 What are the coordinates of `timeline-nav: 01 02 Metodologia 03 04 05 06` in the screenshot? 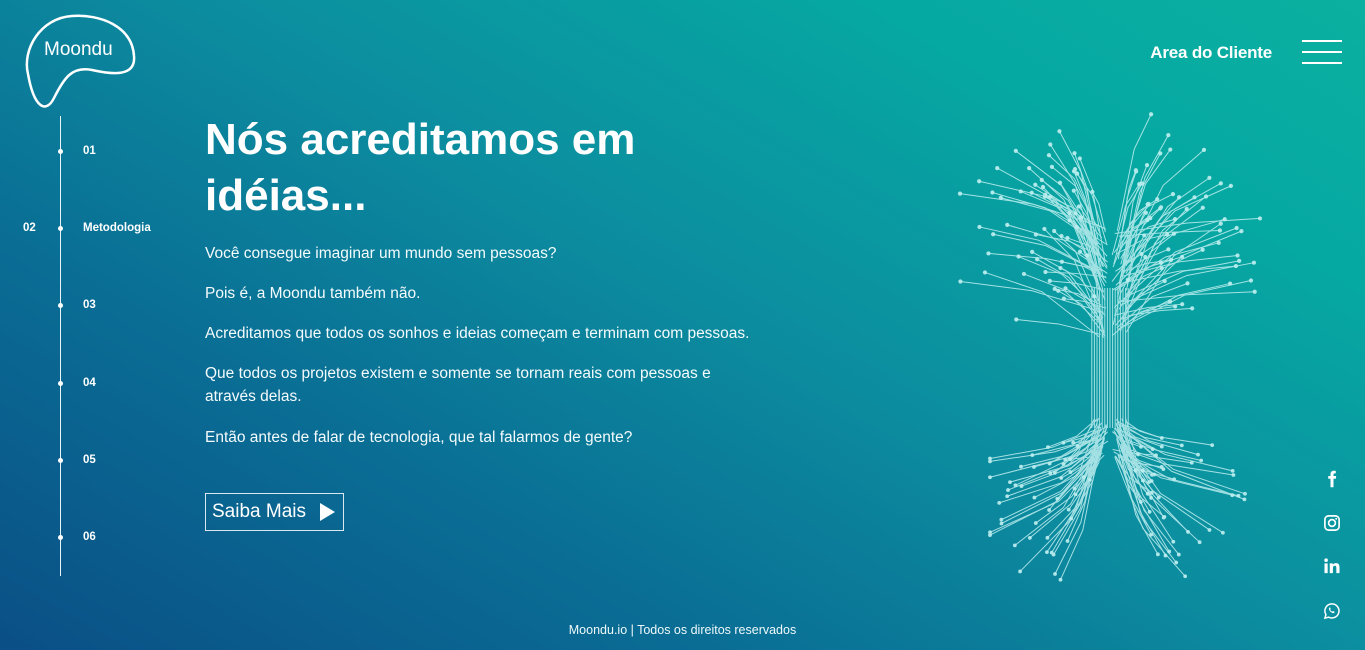 It's located at (100, 300).